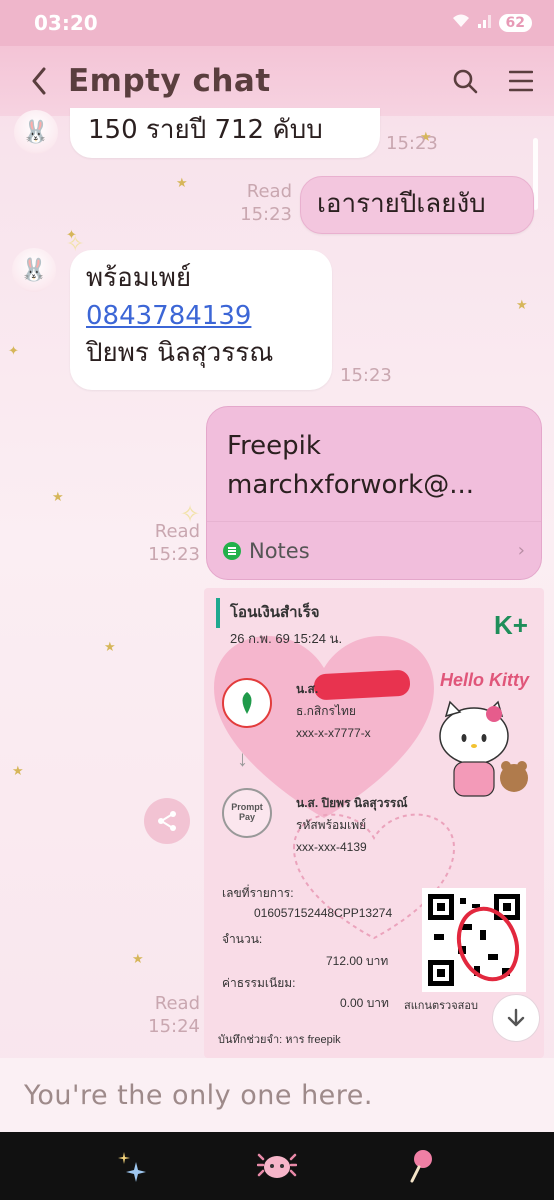 This screenshot has height=1200, width=554. What do you see at coordinates (174, 1027) in the screenshot?
I see `message-time: 15:24` at bounding box center [174, 1027].